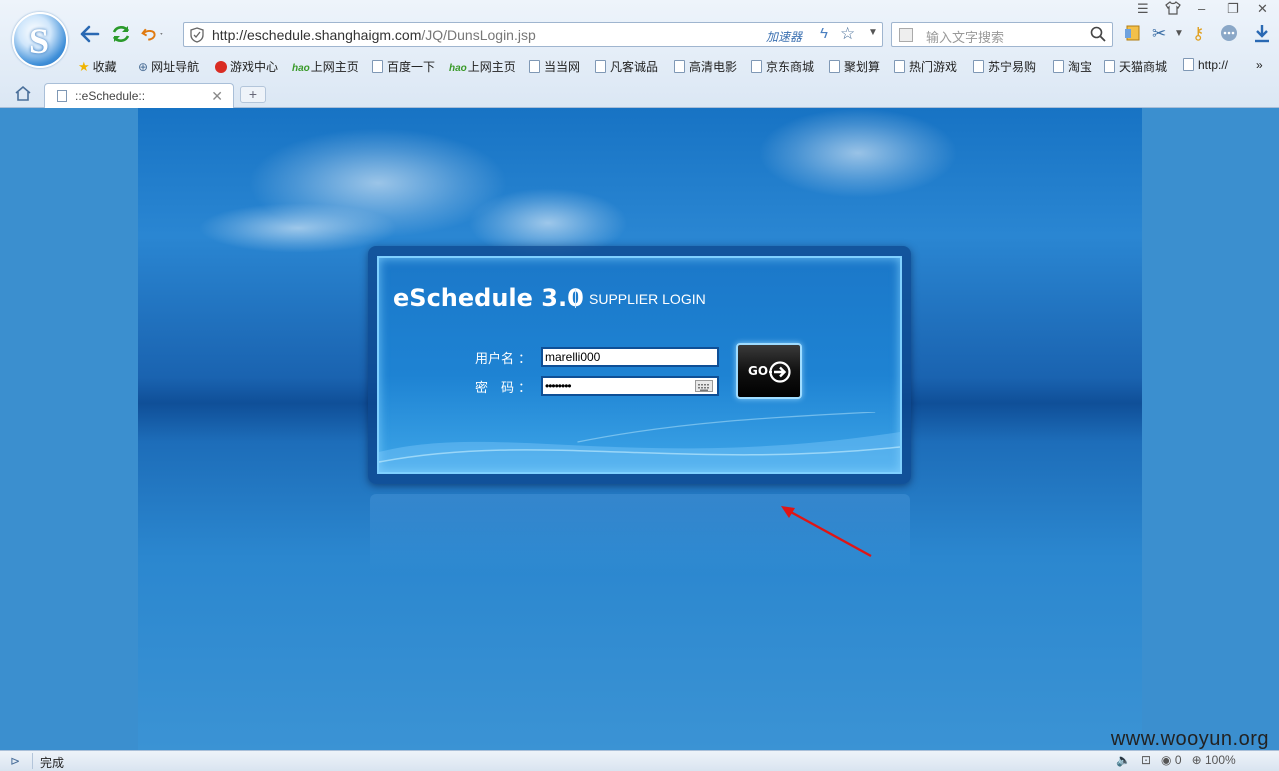  I want to click on more-bookmarks-icon: », so click(1259, 65).